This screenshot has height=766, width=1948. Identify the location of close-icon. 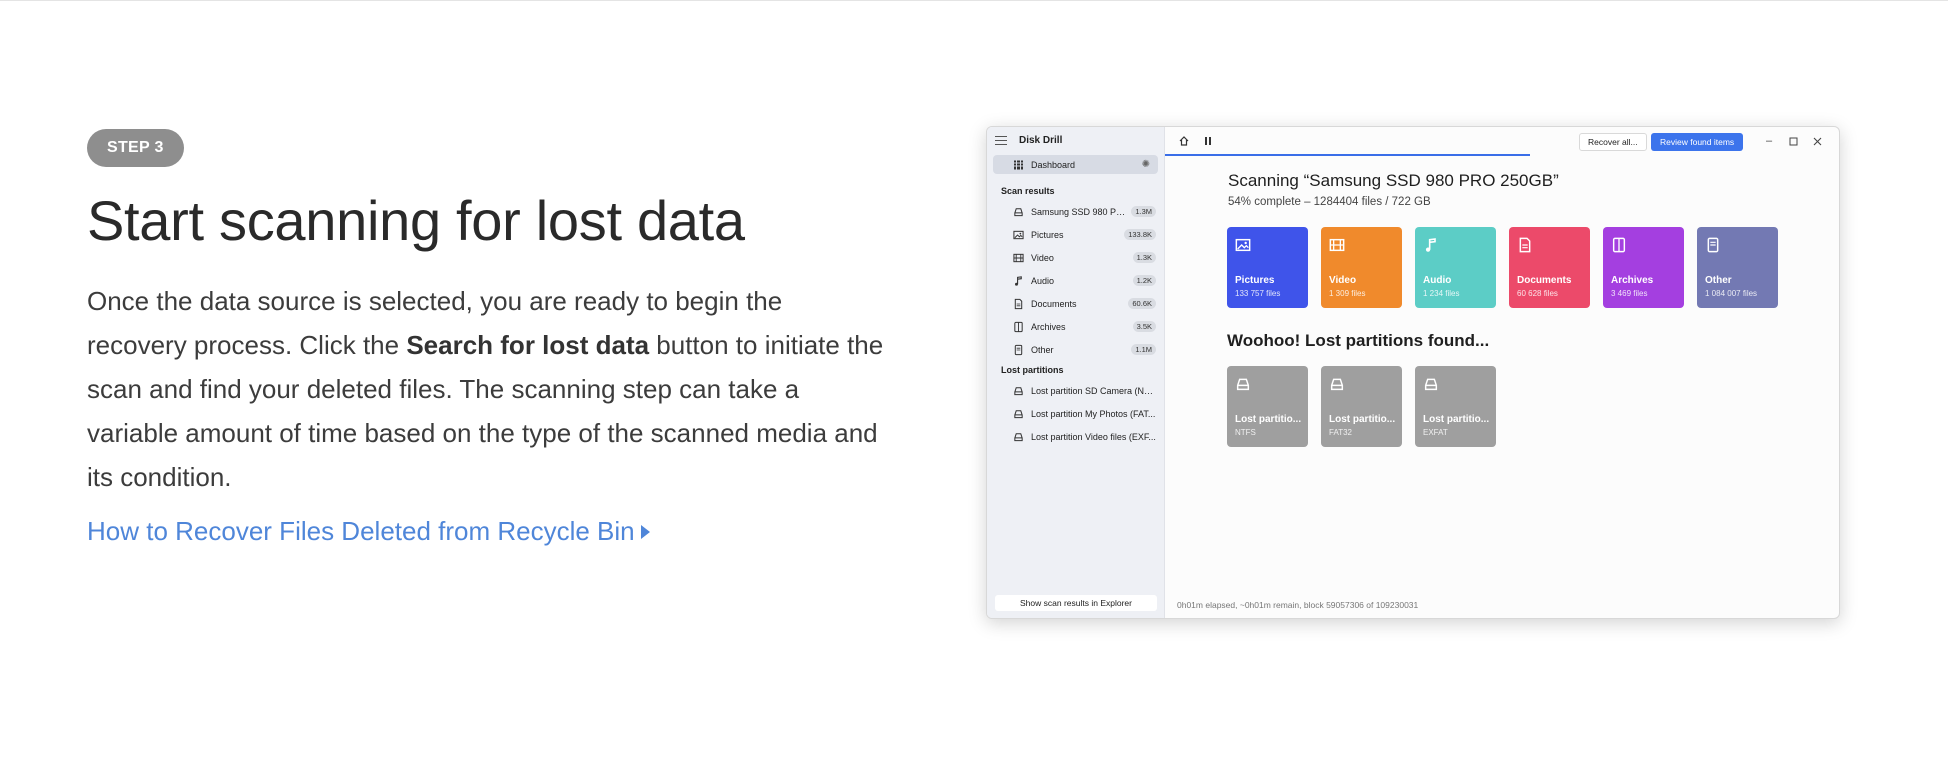
(1817, 141).